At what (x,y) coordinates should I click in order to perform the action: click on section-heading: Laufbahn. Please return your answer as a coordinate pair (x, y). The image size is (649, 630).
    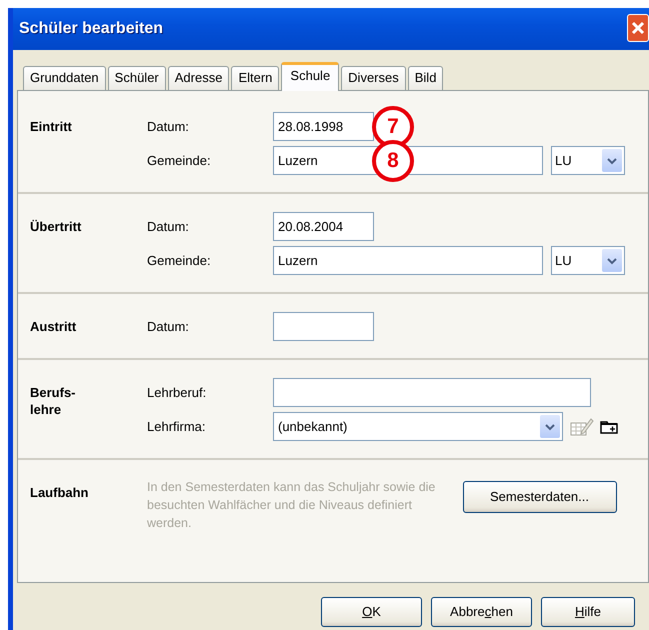
    Looking at the image, I should click on (60, 493).